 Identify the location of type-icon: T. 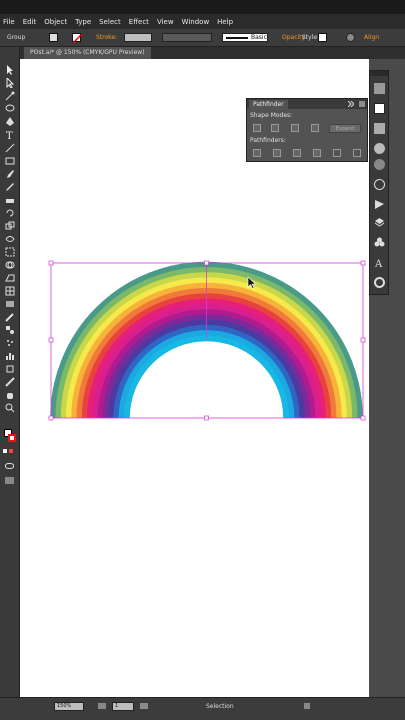
(10, 135).